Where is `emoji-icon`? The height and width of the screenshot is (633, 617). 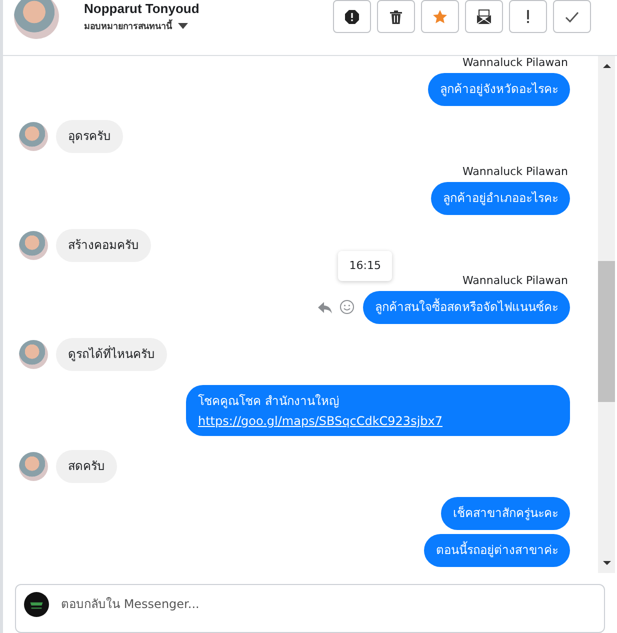
emoji-icon is located at coordinates (347, 307).